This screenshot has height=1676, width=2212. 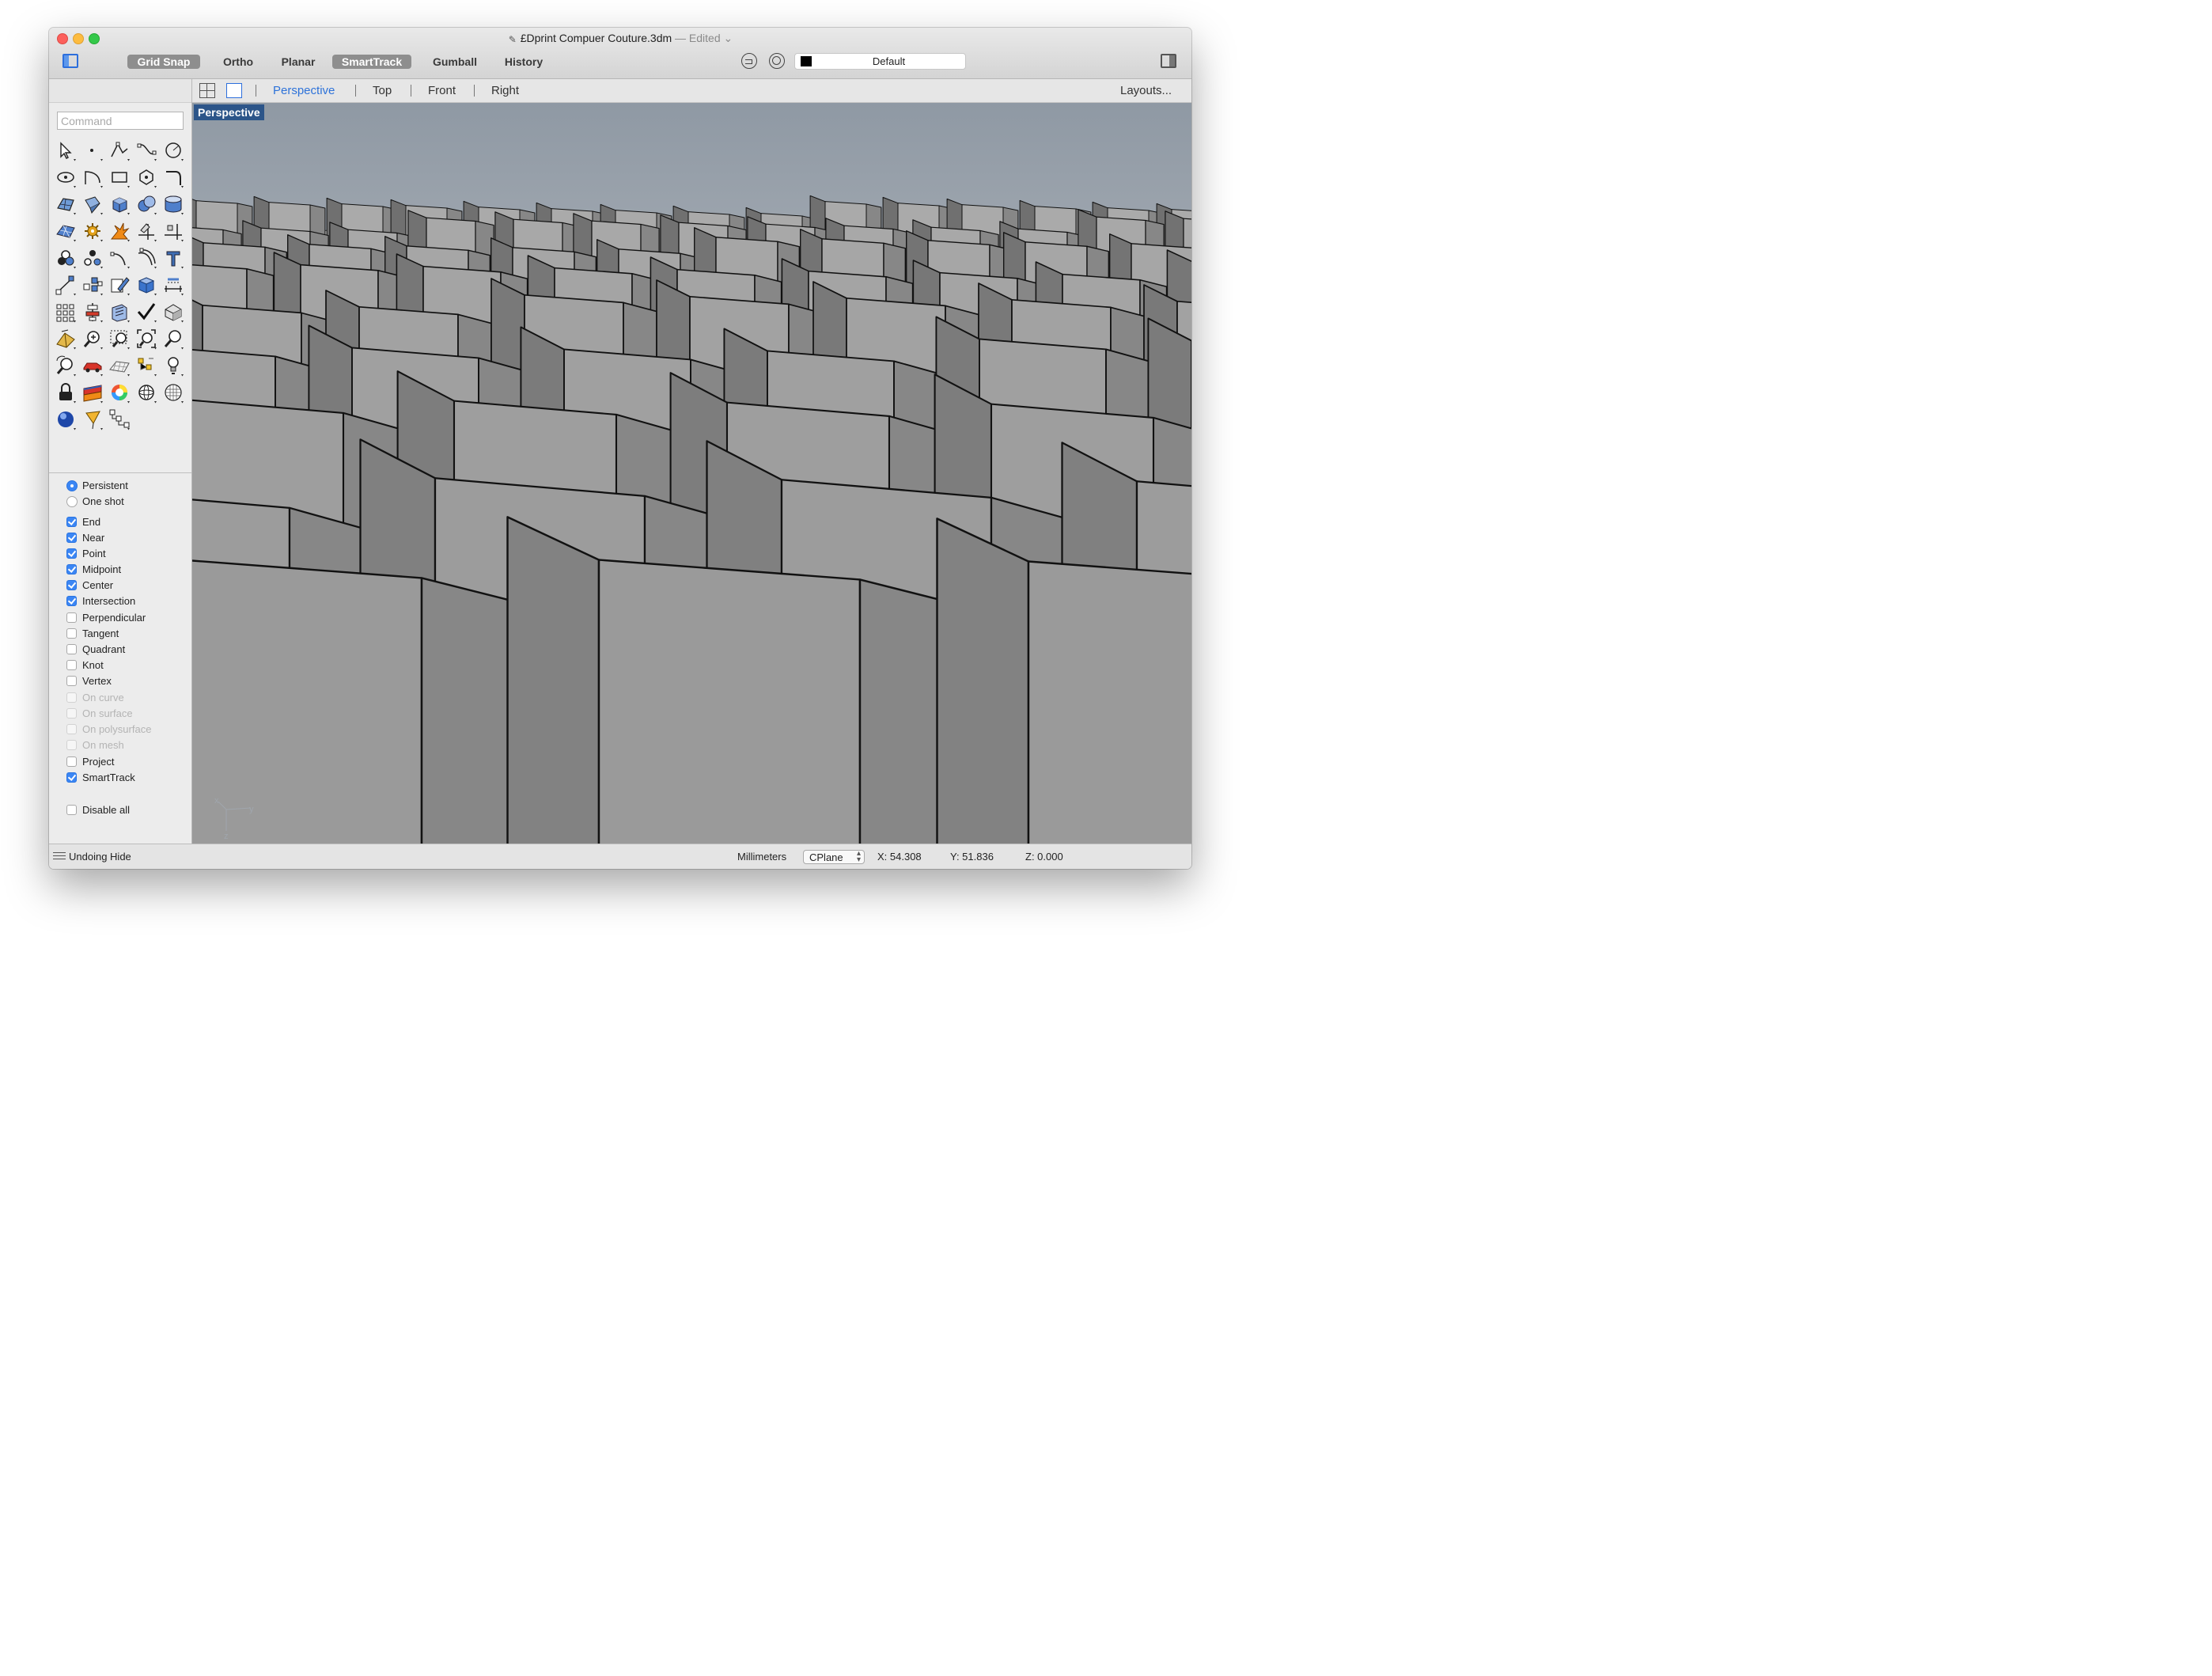 I want to click on array-grid-icon, so click(x=66, y=312).